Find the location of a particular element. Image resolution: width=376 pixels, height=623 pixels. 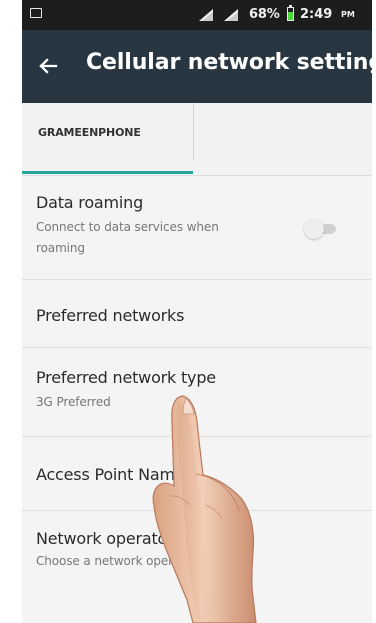

tab-divider is located at coordinates (193, 131).